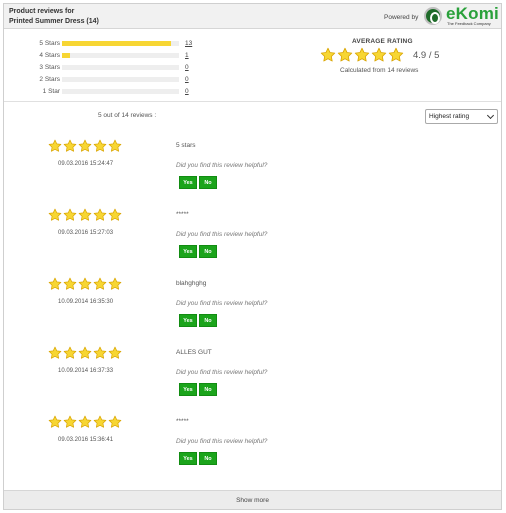  What do you see at coordinates (433, 16) in the screenshot?
I see `ekomi-logo-icon` at bounding box center [433, 16].